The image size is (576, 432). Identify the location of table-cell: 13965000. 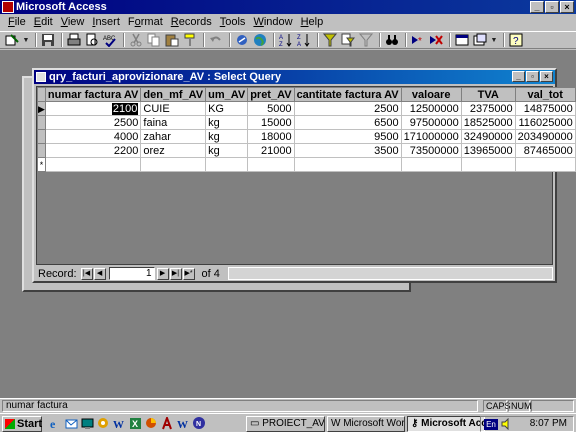
(488, 150).